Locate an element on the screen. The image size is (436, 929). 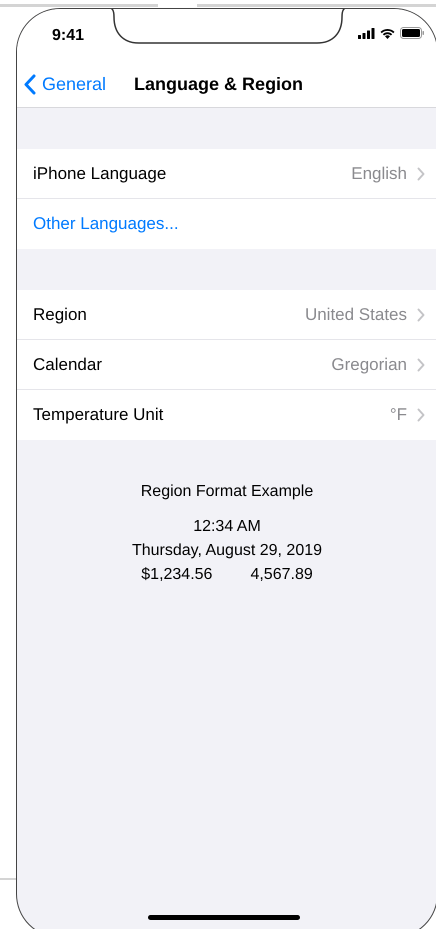
row-value: United States is located at coordinates (355, 315).